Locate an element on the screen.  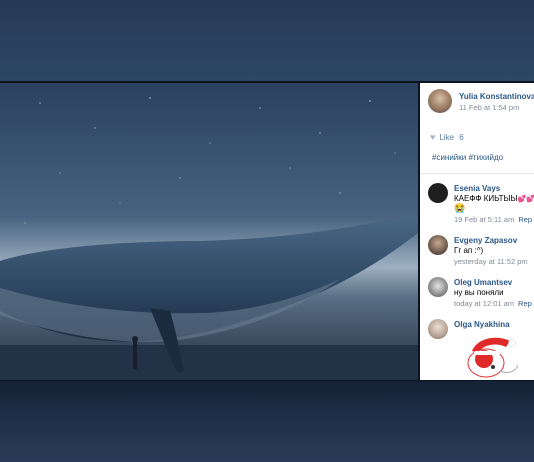
hearts-emoji: 💕💕 is located at coordinates (525, 199).